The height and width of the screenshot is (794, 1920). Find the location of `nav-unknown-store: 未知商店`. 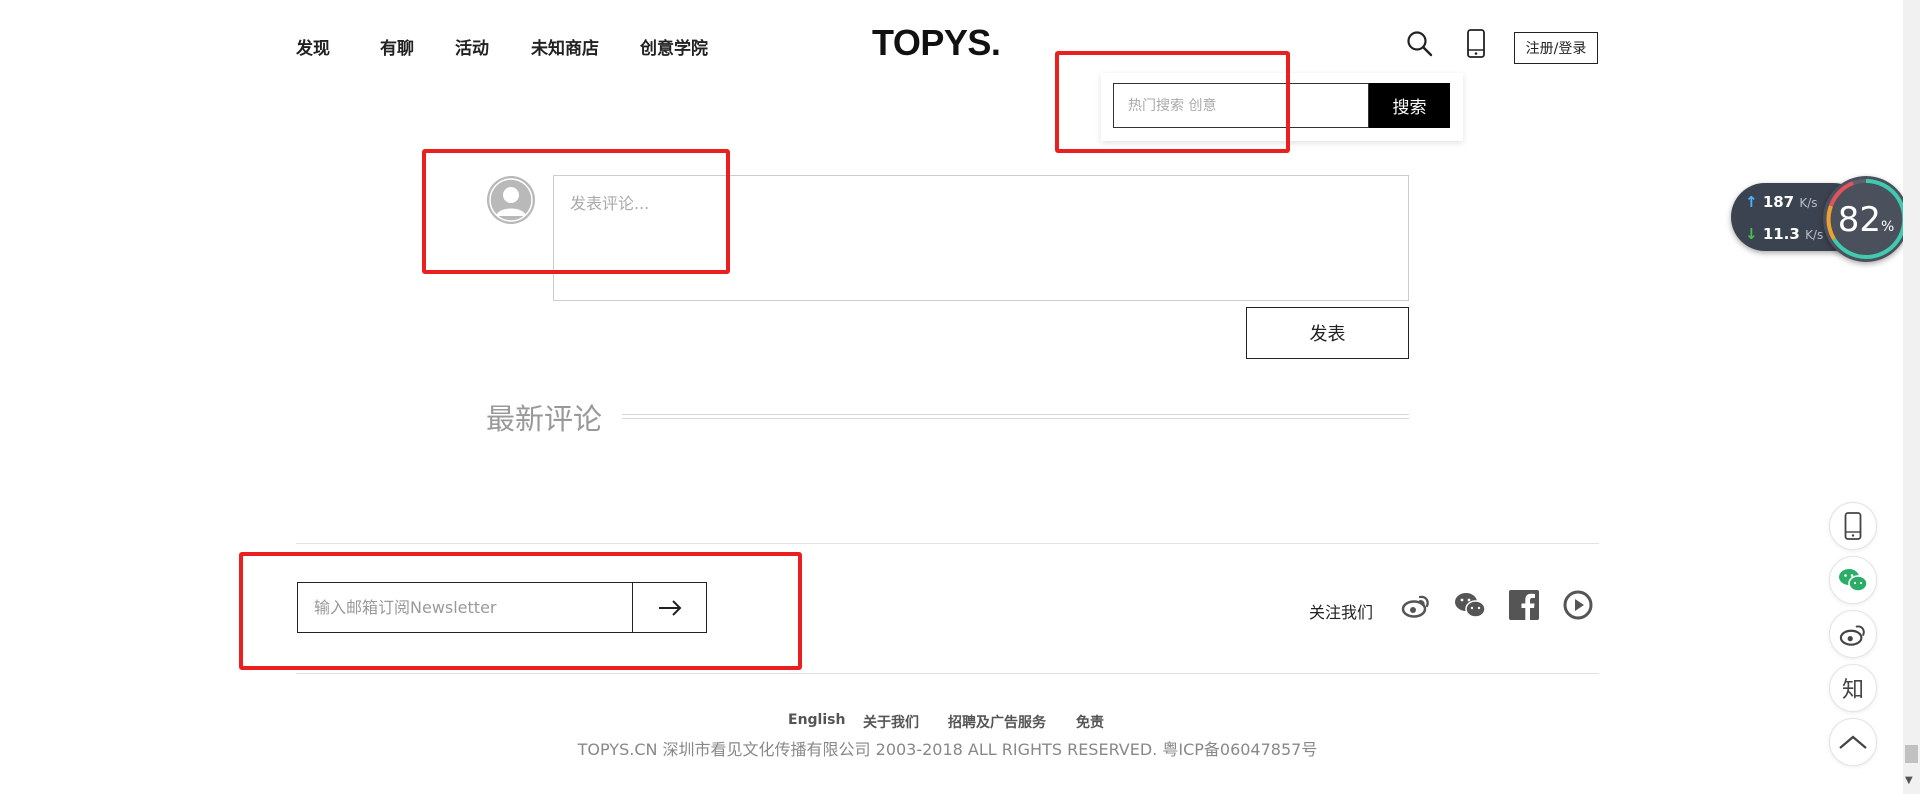

nav-unknown-store: 未知商店 is located at coordinates (565, 46).